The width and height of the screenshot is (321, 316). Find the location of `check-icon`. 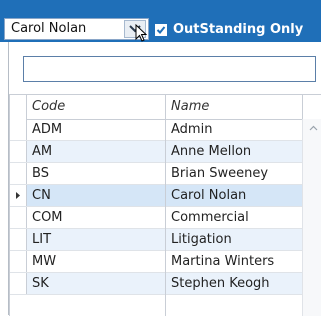

check-icon is located at coordinates (161, 29).